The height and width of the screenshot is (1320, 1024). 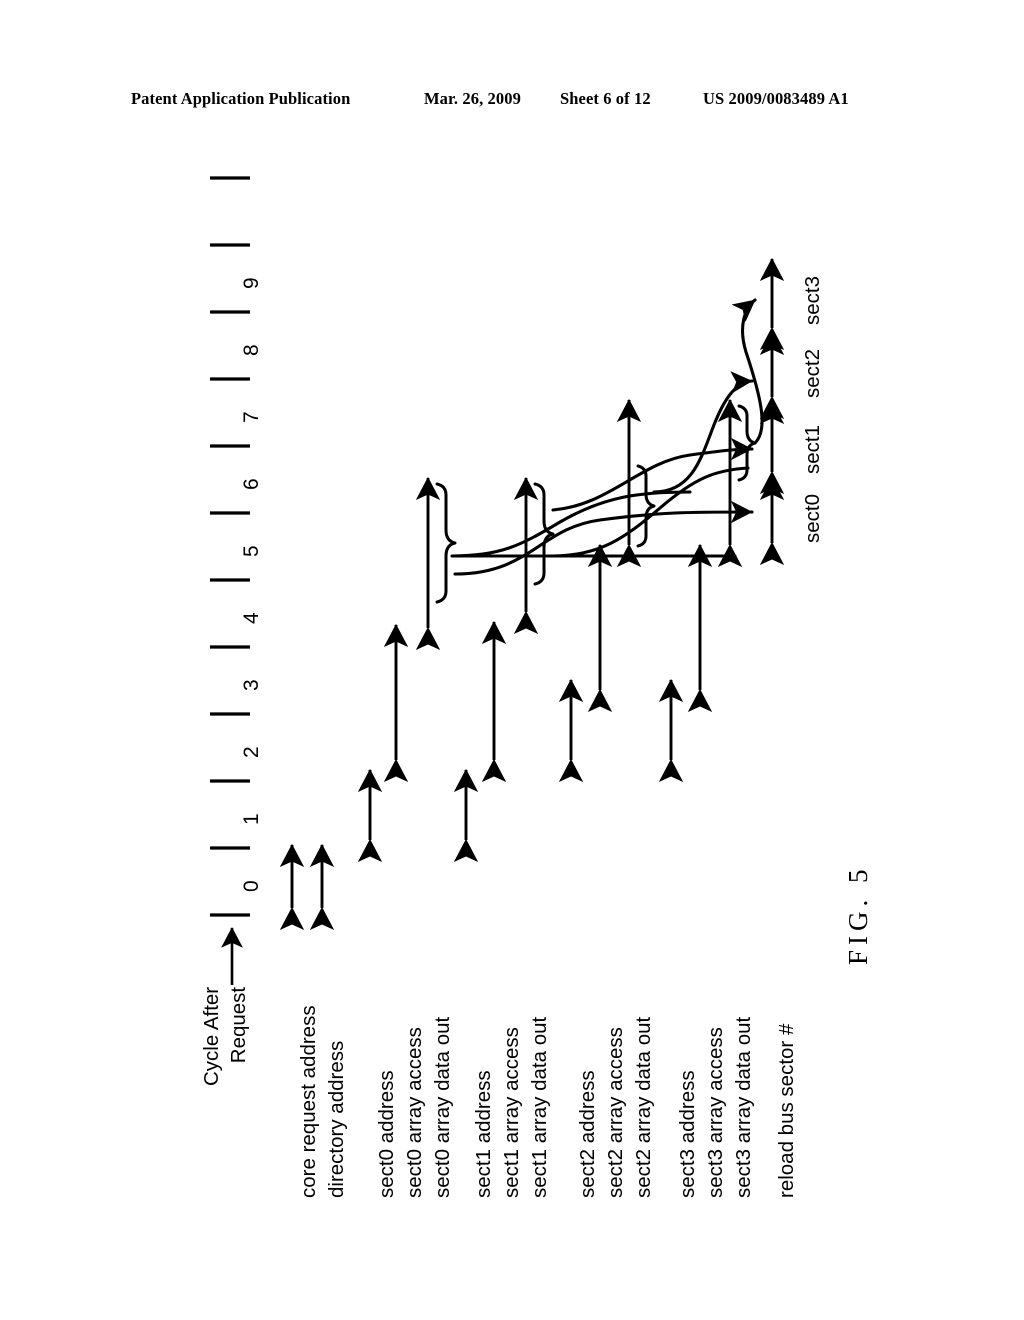 I want to click on cycle-tick-8: 8, so click(x=251, y=350).